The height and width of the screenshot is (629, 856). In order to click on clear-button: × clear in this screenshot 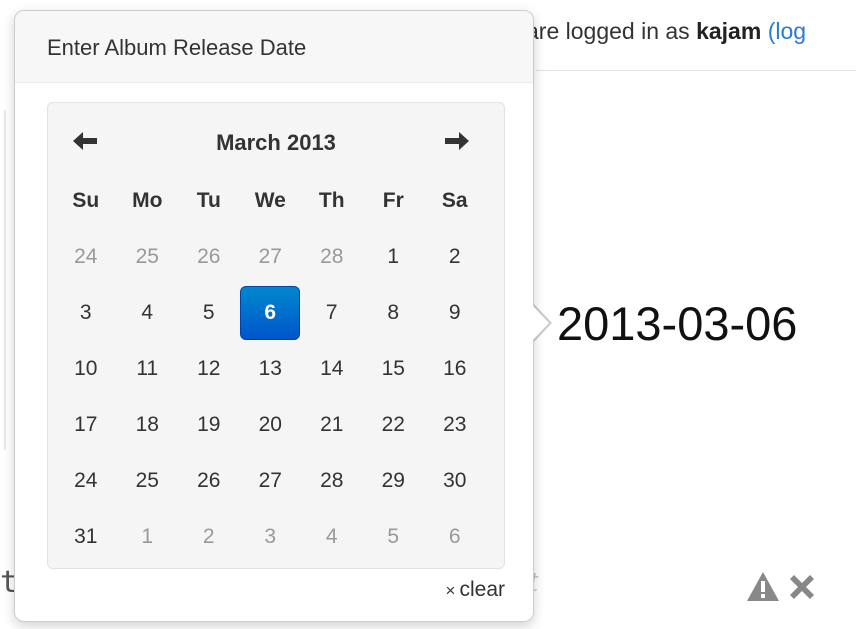, I will do `click(475, 590)`.